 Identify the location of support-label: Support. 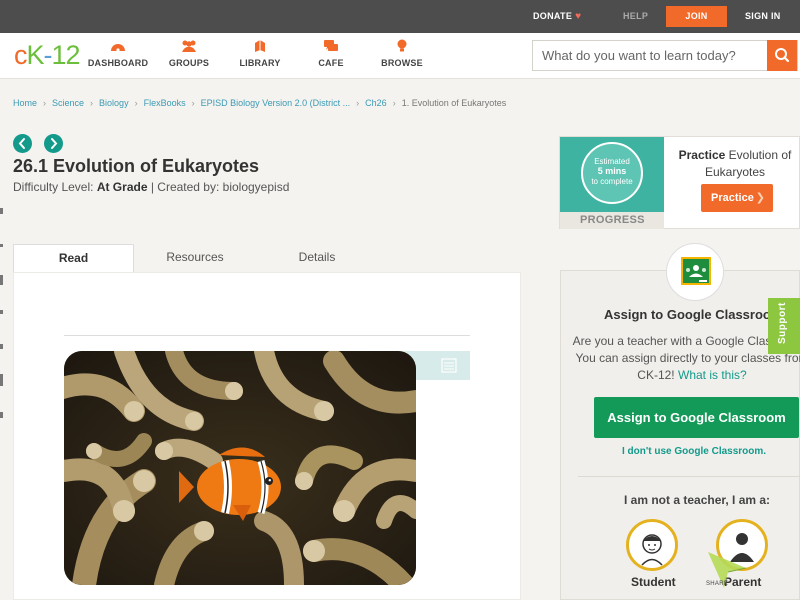
(782, 323).